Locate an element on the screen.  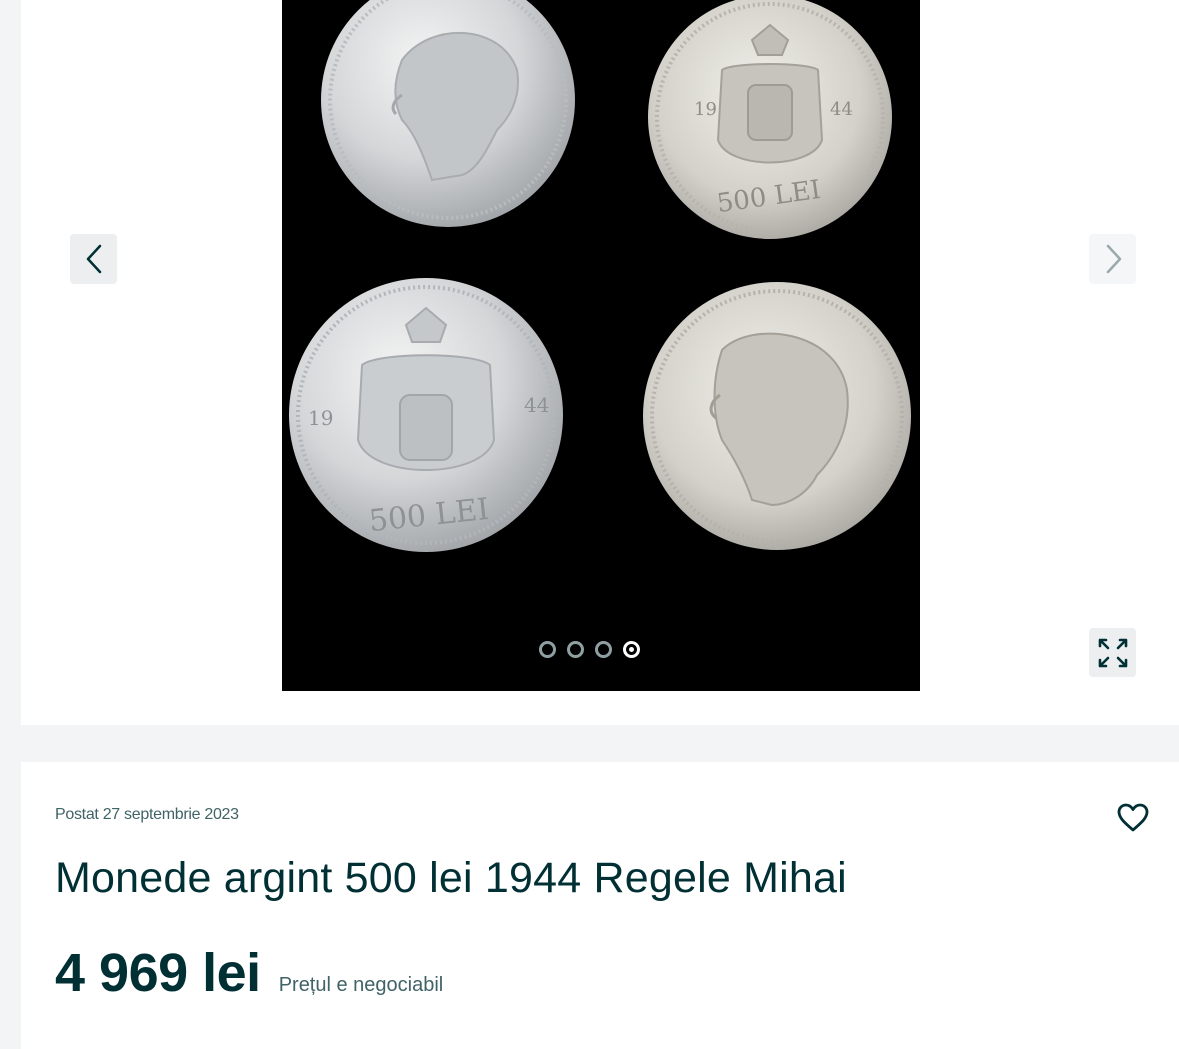
chevron-left-icon is located at coordinates (93, 259).